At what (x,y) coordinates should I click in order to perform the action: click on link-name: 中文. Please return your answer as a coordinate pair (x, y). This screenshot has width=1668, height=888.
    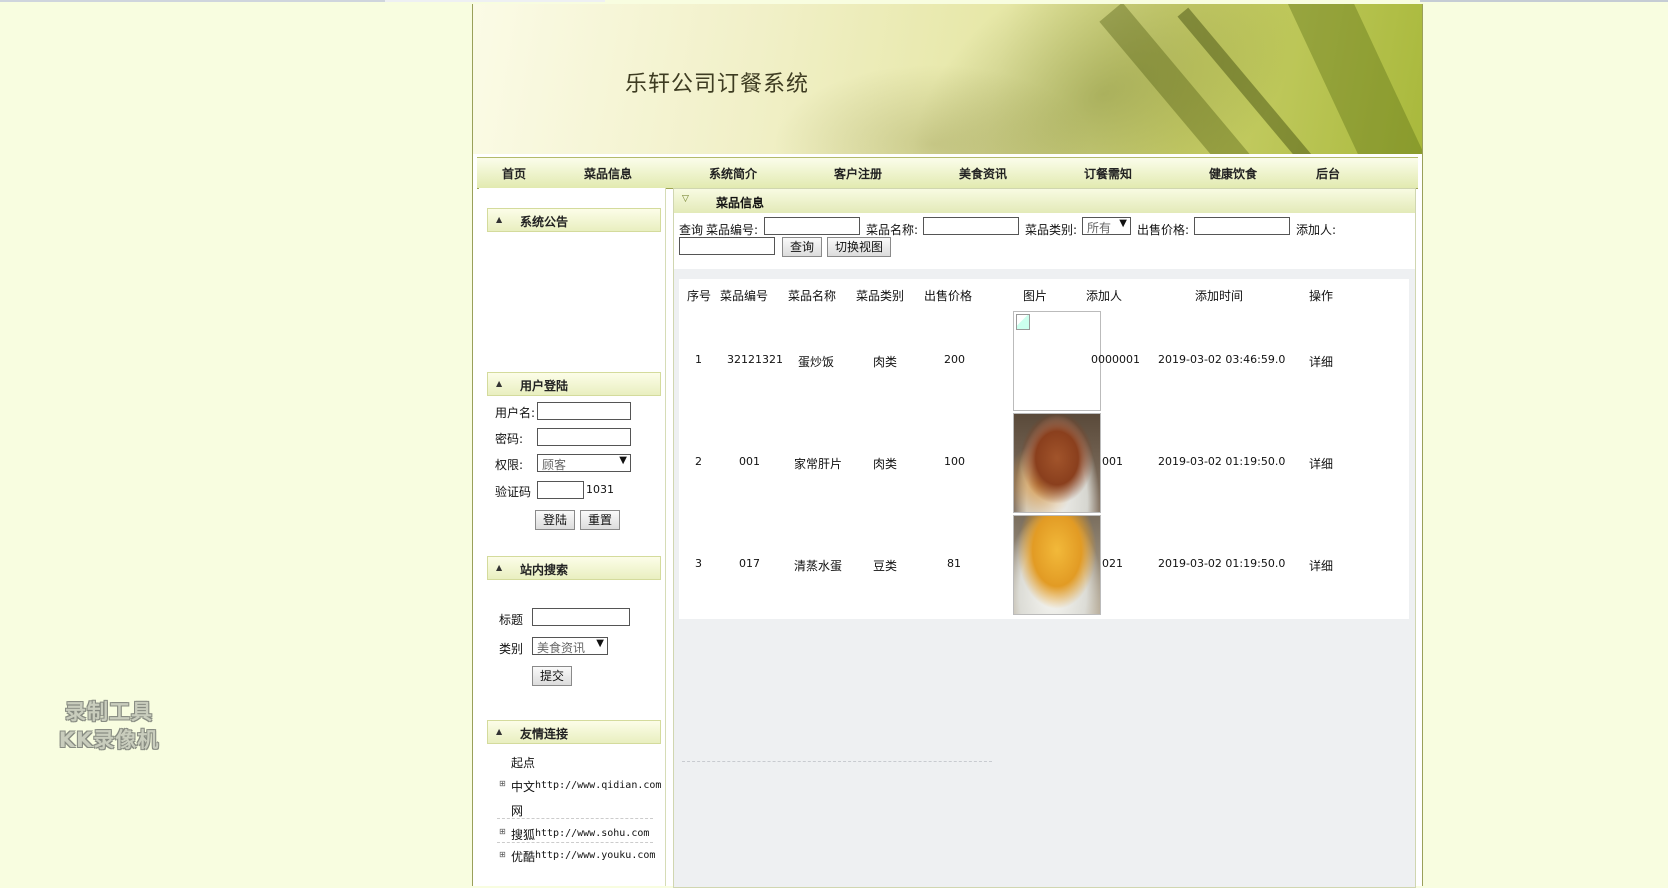
    Looking at the image, I should click on (523, 786).